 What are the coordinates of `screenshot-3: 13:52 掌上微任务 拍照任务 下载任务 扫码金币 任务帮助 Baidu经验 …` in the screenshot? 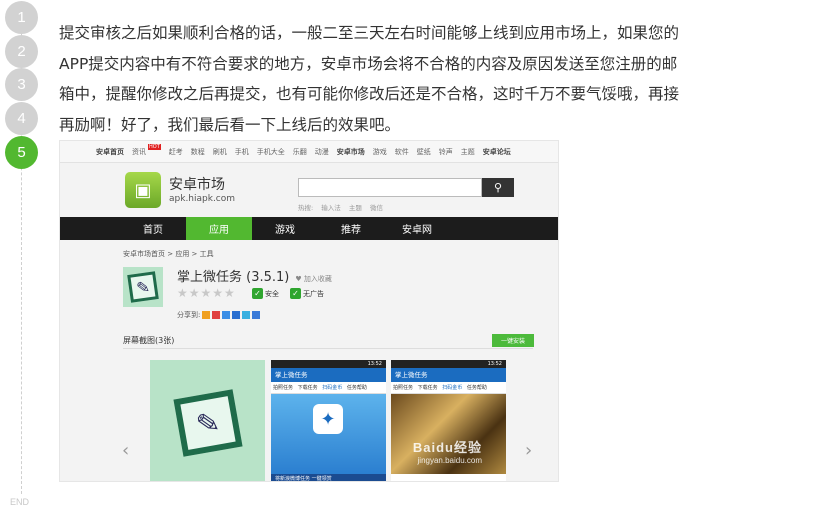 It's located at (448, 420).